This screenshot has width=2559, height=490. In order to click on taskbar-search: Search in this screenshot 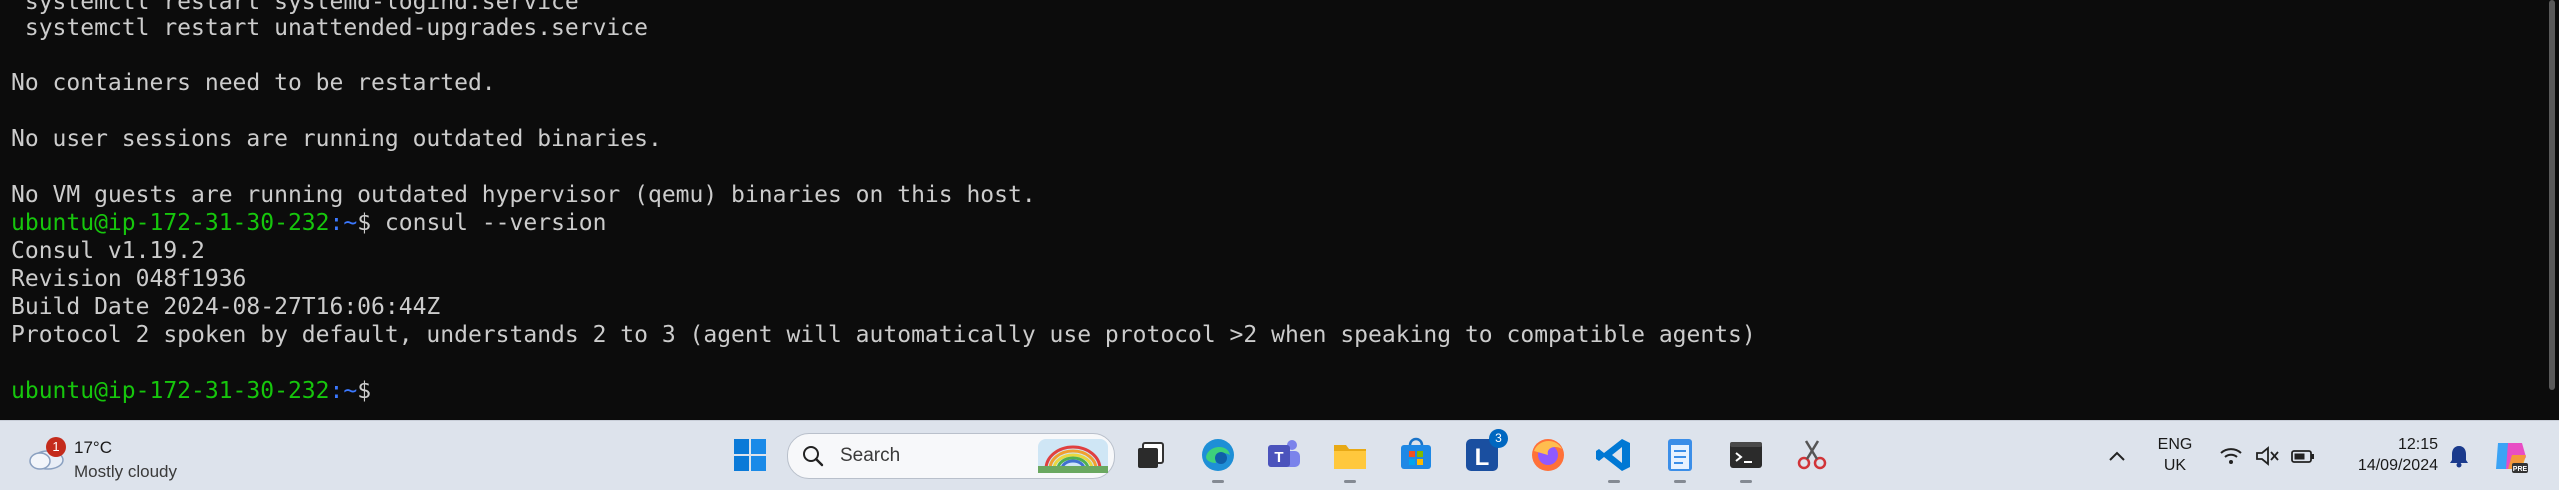, I will do `click(951, 456)`.